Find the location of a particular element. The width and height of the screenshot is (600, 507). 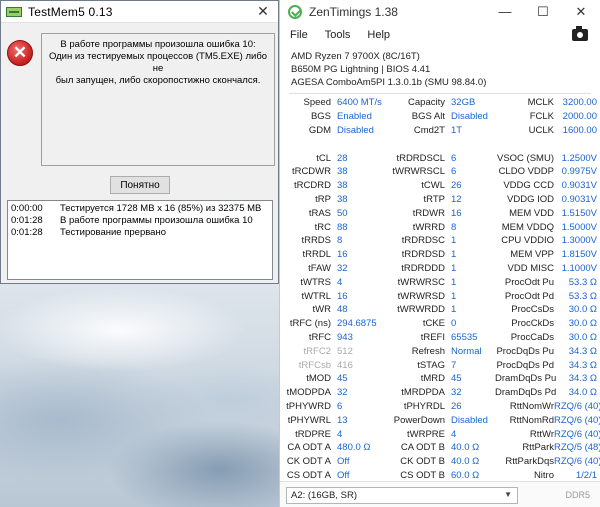

timing-label: tMOD is located at coordinates (318, 379).